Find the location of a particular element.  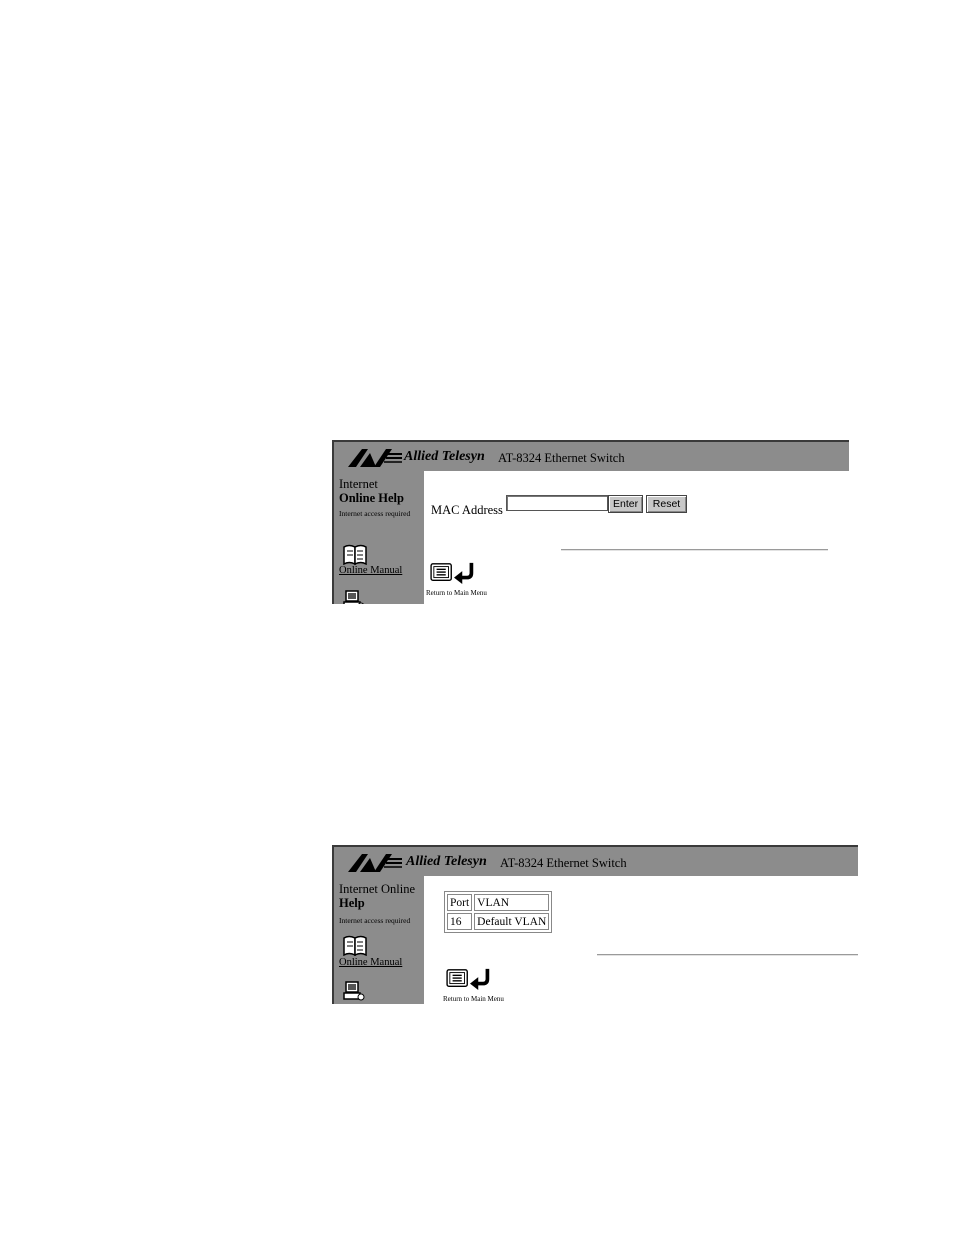

column-header-vlan: VLAN is located at coordinates (512, 902).